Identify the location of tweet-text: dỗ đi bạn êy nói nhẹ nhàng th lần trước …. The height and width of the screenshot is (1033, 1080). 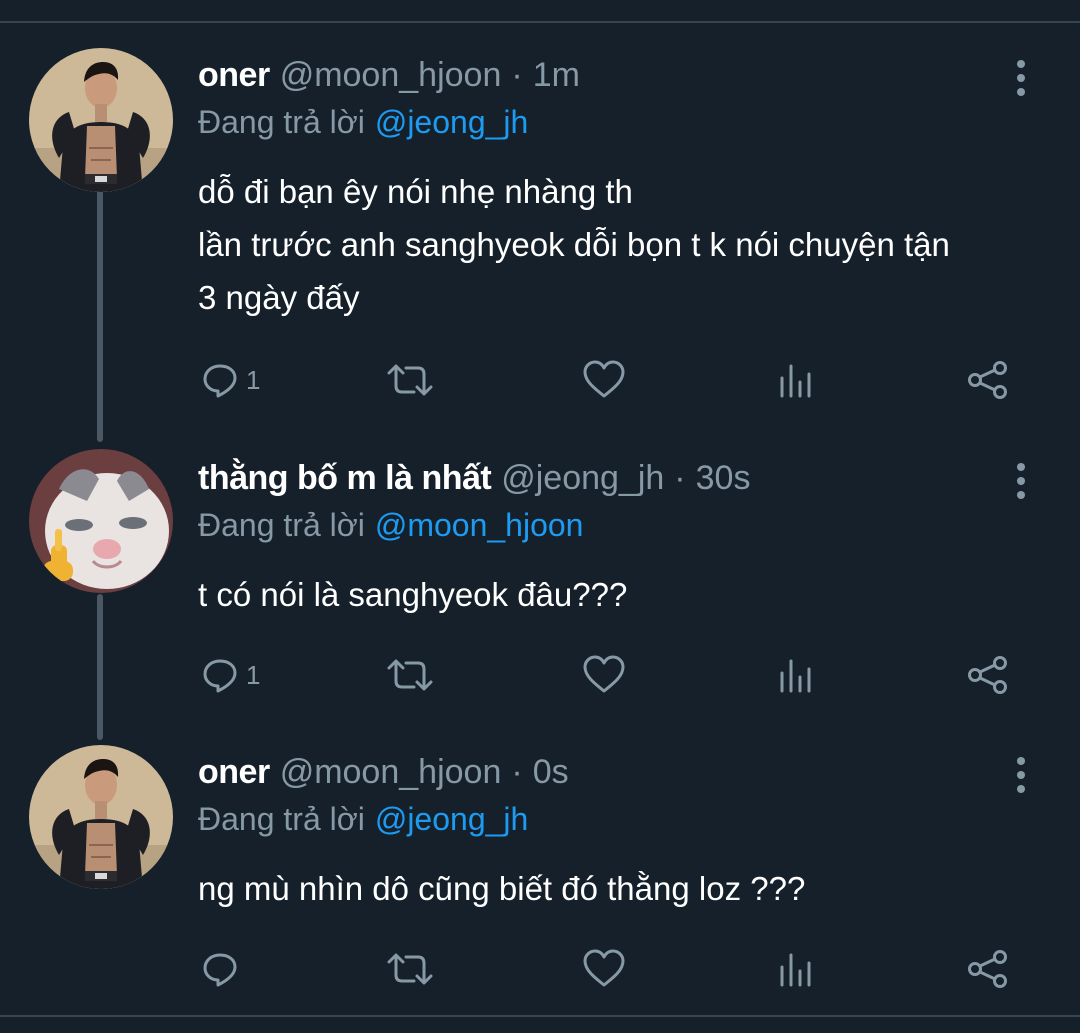
(574, 244).